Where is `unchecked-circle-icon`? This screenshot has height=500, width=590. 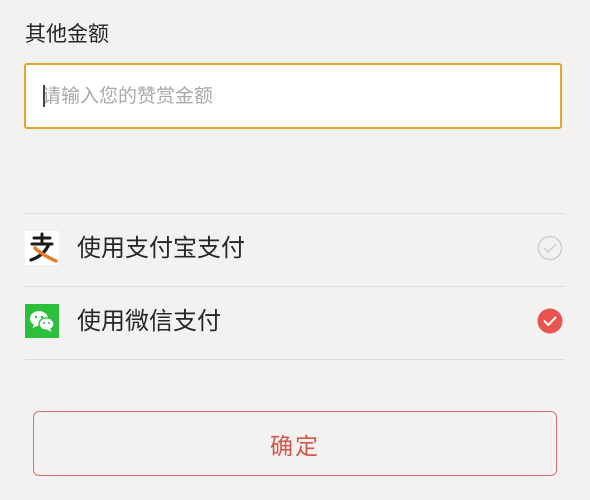 unchecked-circle-icon is located at coordinates (550, 248).